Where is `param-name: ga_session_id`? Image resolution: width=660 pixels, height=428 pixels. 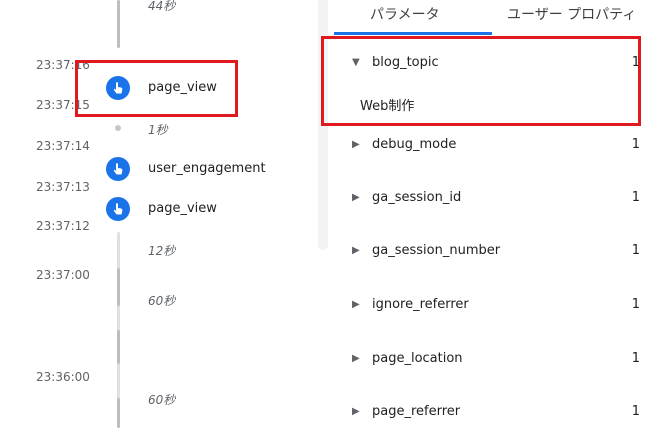
param-name: ga_session_id is located at coordinates (417, 197).